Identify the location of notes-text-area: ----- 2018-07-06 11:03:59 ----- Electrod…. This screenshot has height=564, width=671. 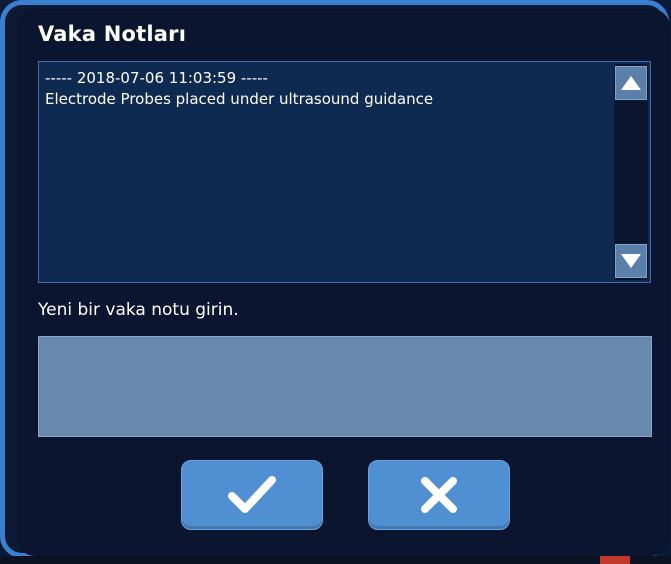
(325, 89).